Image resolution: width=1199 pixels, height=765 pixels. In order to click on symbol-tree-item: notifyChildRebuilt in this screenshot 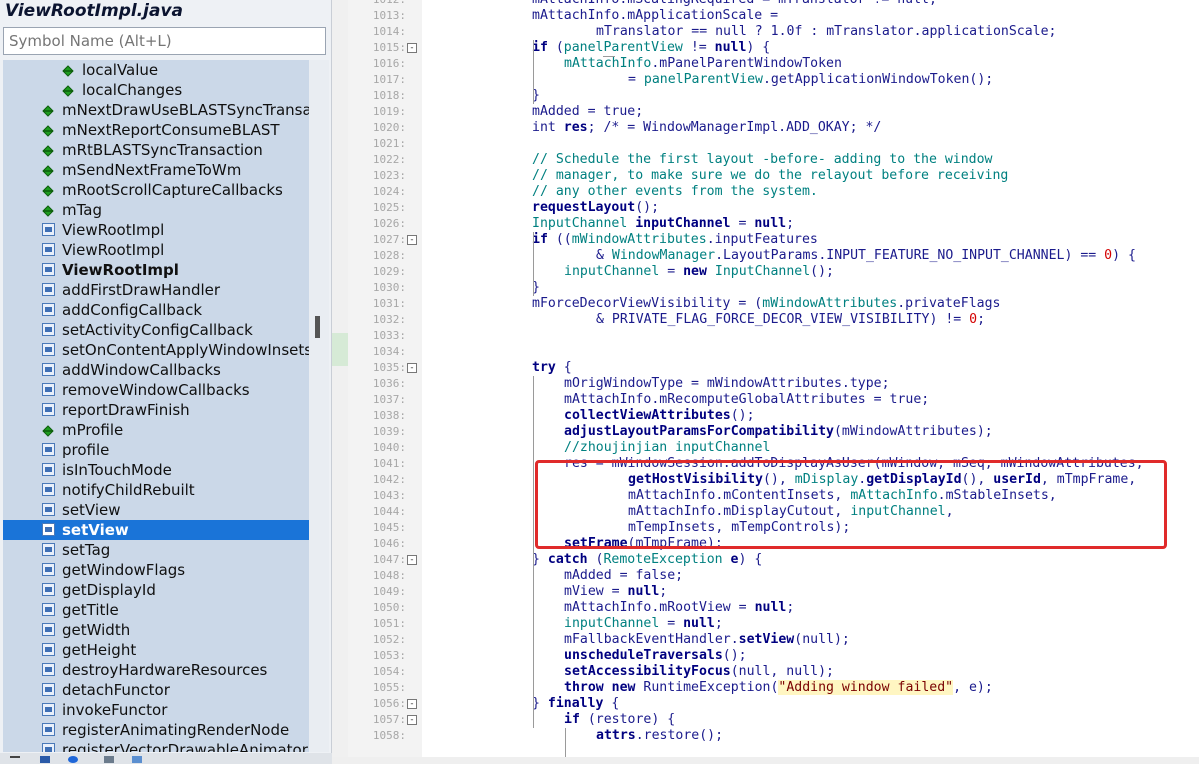, I will do `click(156, 490)`.